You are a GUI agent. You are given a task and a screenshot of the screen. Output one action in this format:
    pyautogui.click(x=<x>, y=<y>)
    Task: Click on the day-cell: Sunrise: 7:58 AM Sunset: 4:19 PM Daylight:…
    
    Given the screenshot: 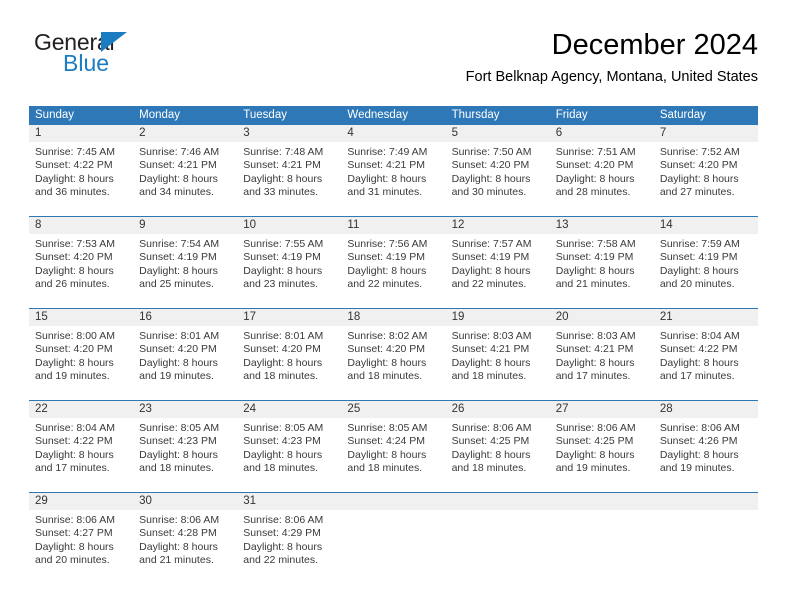 What is the action you would take?
    pyautogui.click(x=602, y=267)
    